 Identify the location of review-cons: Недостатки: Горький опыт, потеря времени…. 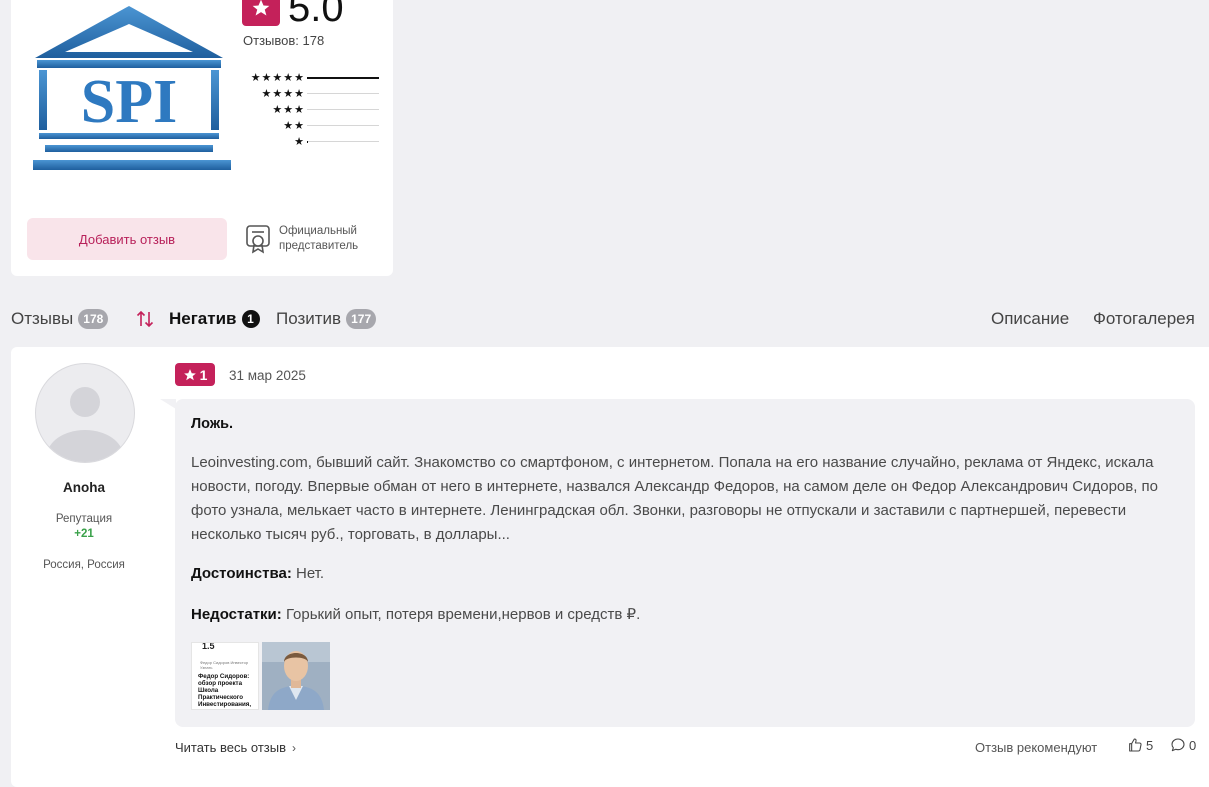
(415, 614).